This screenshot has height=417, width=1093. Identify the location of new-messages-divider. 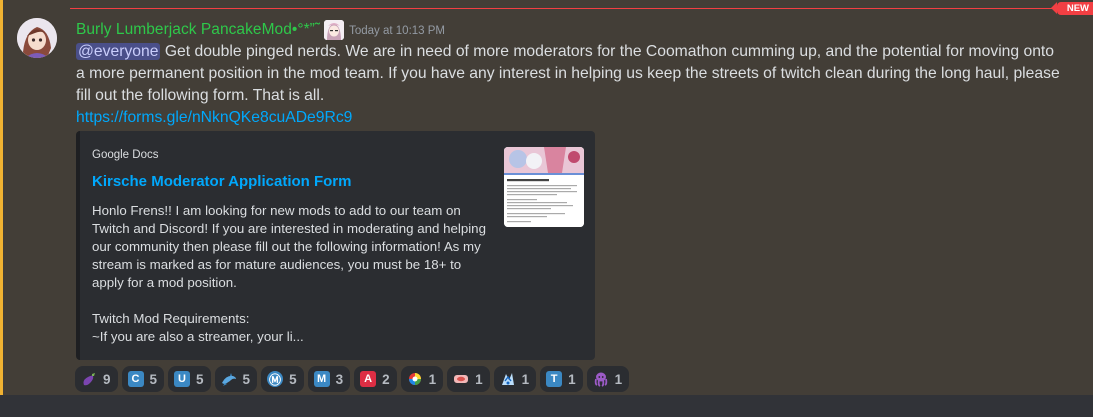
(566, 8).